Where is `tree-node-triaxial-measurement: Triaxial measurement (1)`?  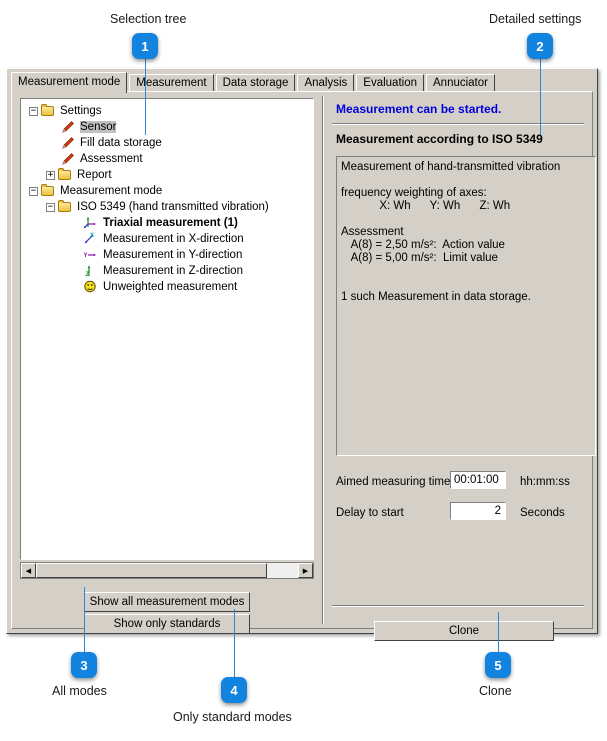 tree-node-triaxial-measurement: Triaxial measurement (1) is located at coordinates (167, 223).